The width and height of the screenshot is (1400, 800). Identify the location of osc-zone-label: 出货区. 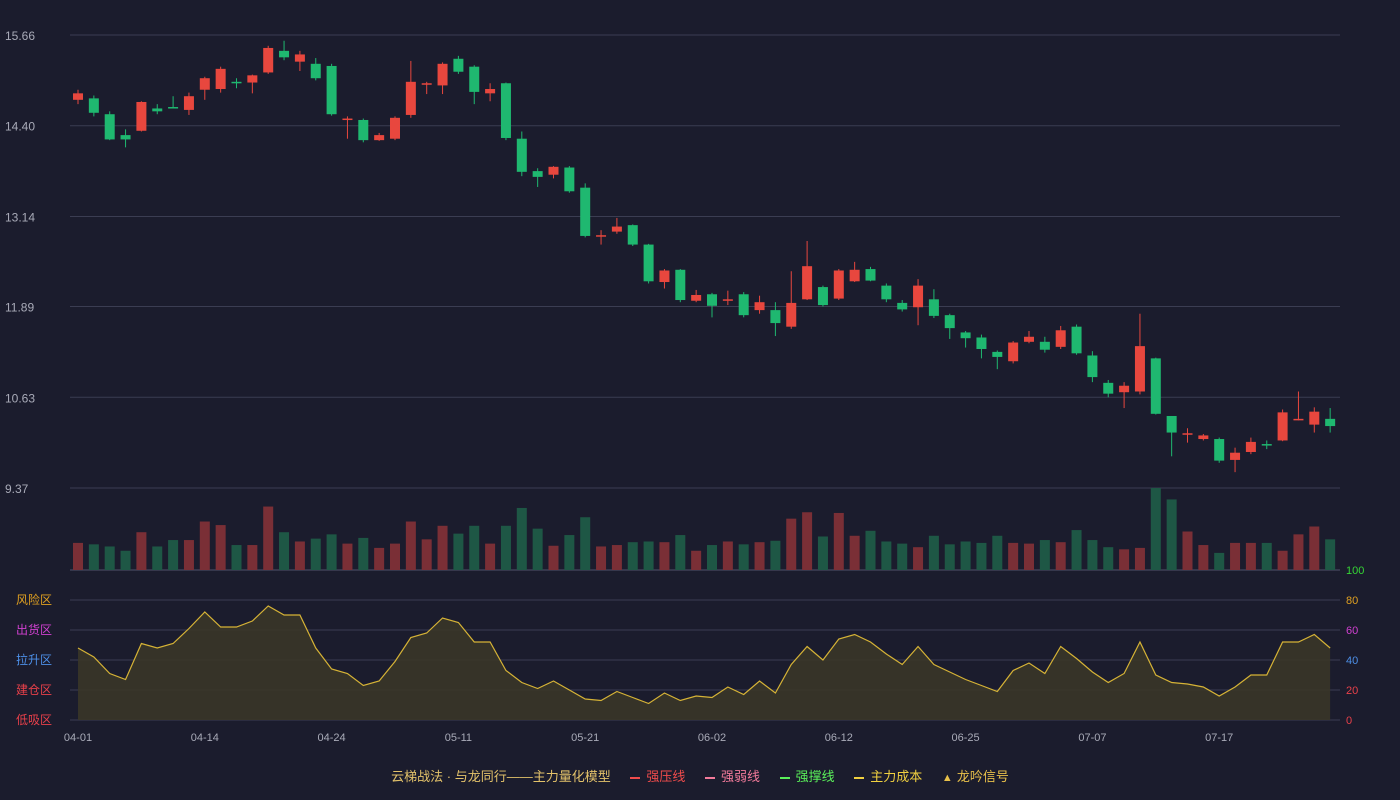
(34, 629).